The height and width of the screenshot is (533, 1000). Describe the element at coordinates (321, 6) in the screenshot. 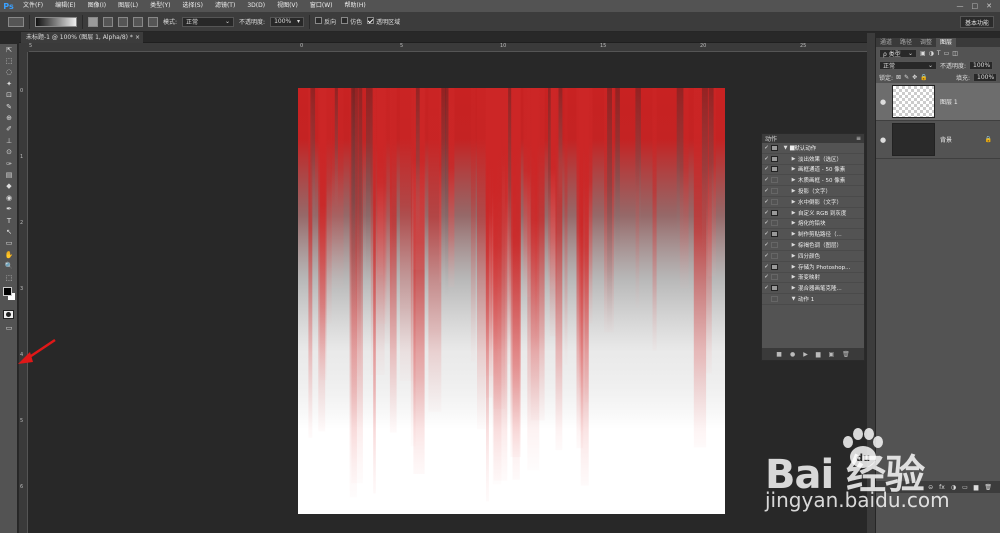

I see `menu-item-9: 窗口(W)` at that location.